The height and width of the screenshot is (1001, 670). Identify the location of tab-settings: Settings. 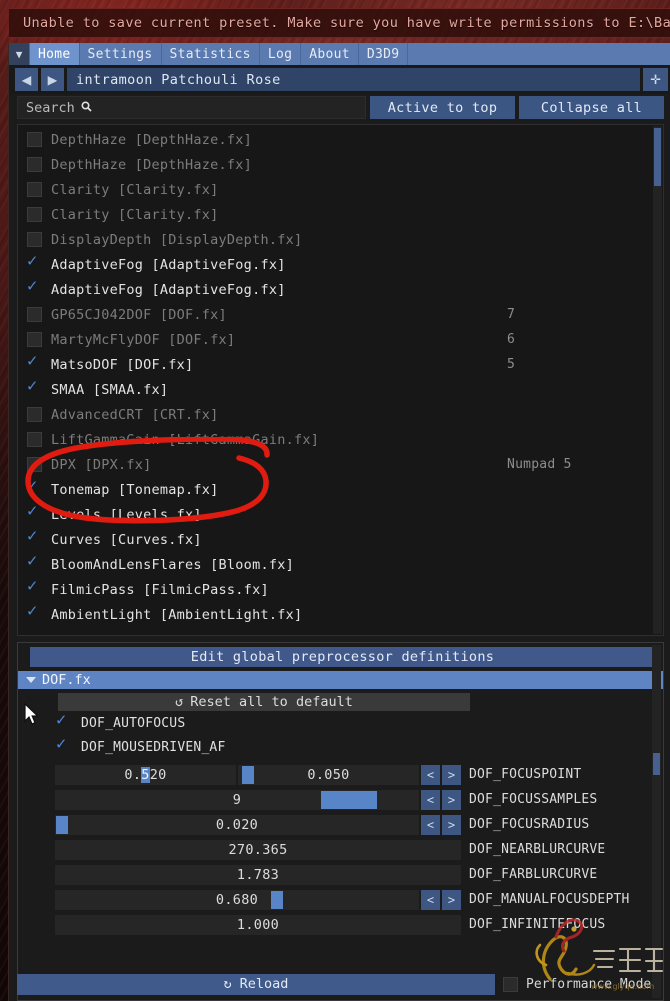
(120, 54).